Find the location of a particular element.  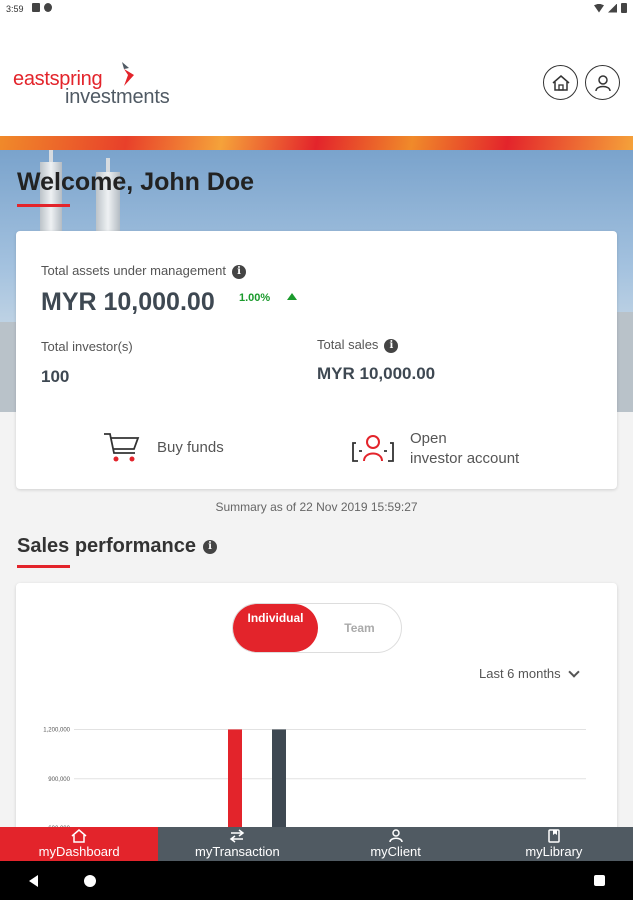

swap-arrows-icon is located at coordinates (237, 836).